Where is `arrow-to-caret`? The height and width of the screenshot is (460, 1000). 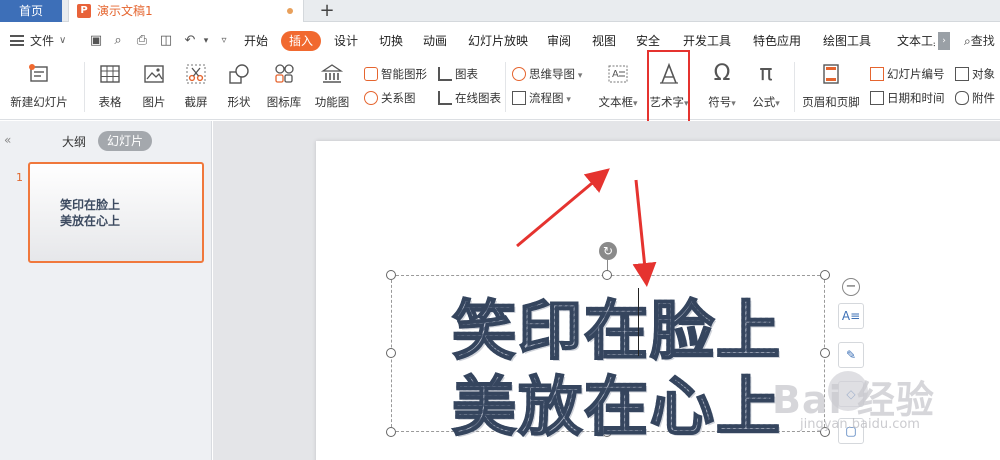 arrow-to-caret is located at coordinates (644, 233).